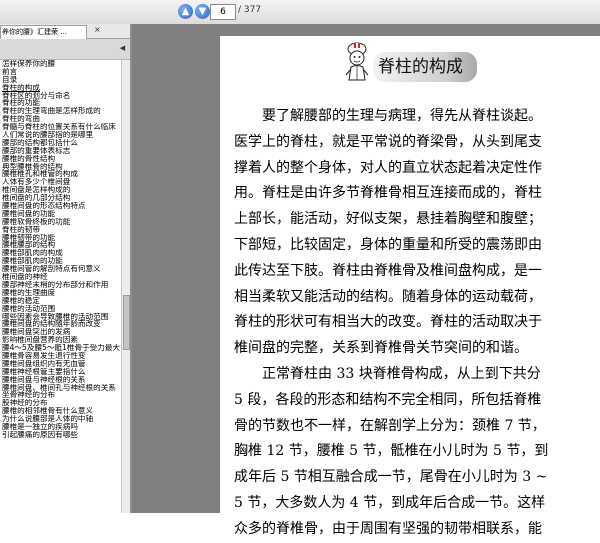 The width and height of the screenshot is (600, 543). Describe the element at coordinates (300, 12) in the screenshot. I see `toolbar: ▲ ▼ 6 / 377` at that location.